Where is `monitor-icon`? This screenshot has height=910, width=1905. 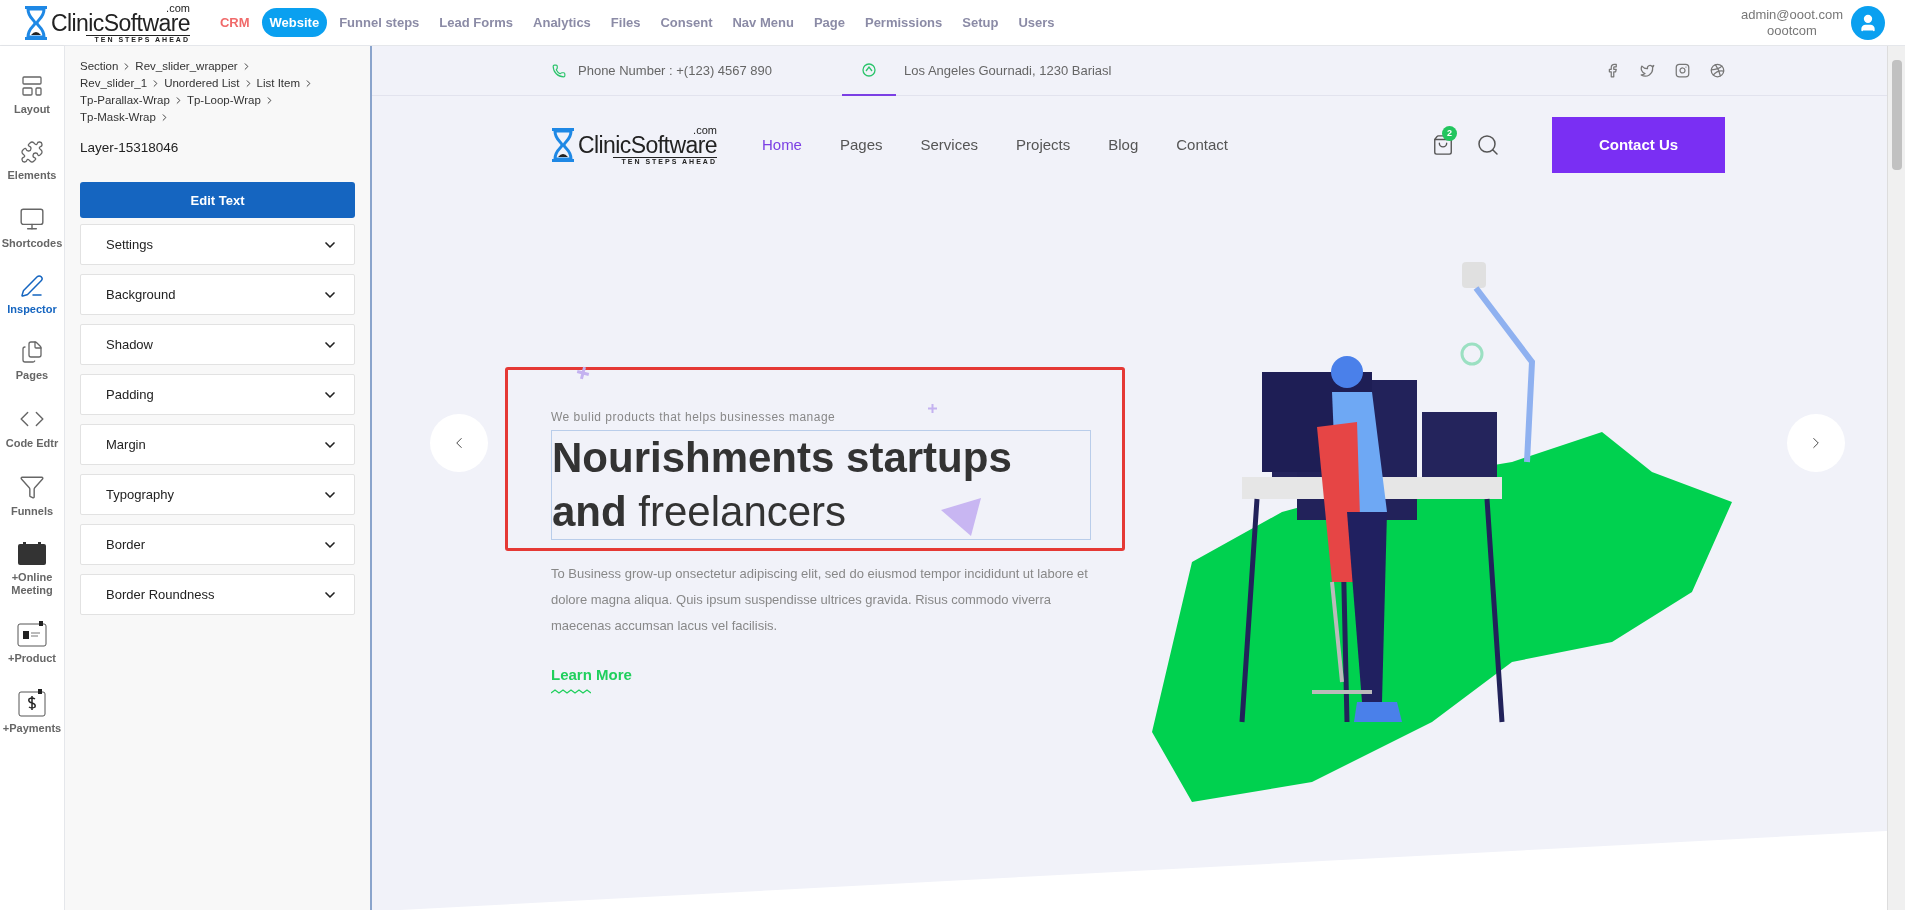
monitor-icon is located at coordinates (32, 219).